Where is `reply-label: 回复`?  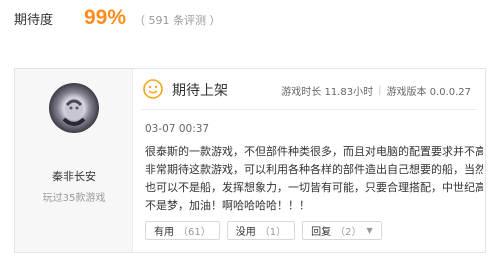
reply-label: 回复 is located at coordinates (321, 232).